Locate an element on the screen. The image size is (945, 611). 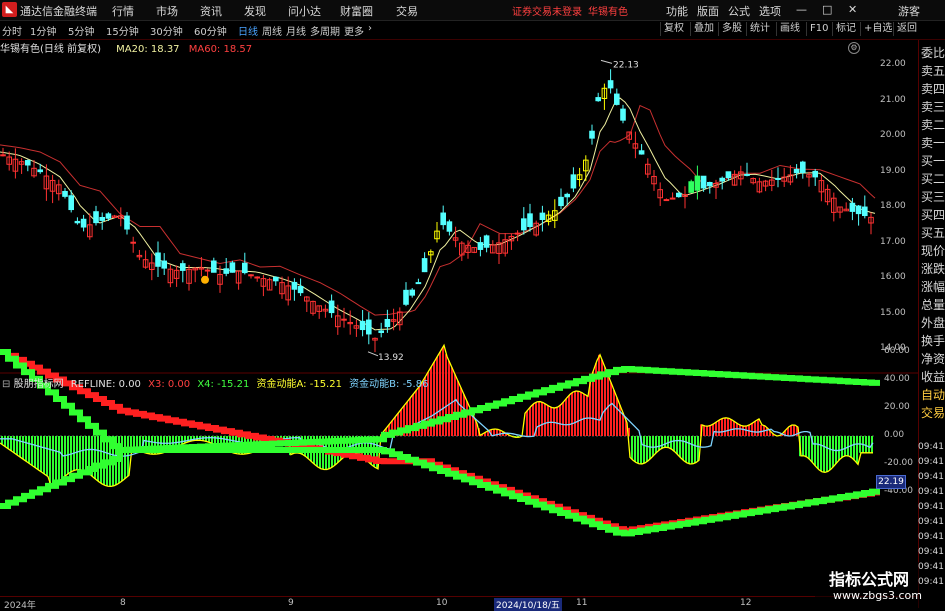
quote-item: 卖二 is located at coordinates (933, 124).